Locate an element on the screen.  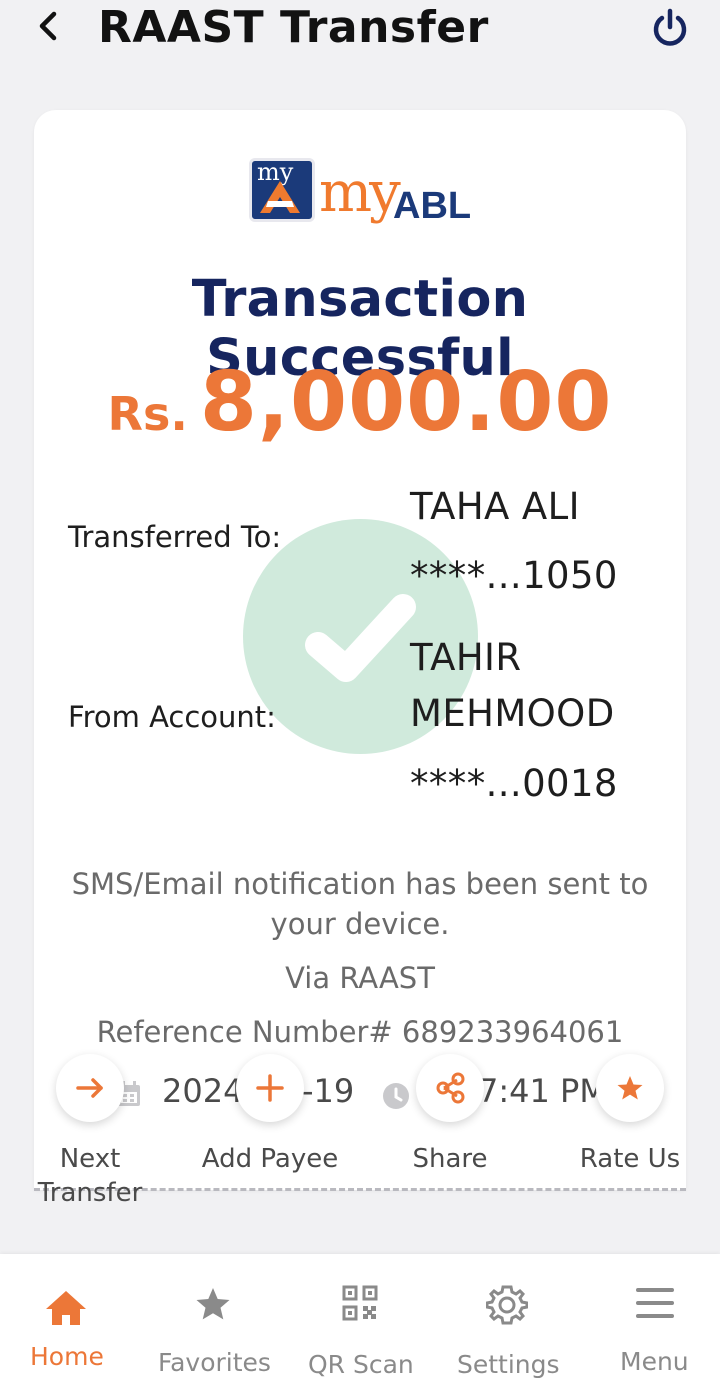
share-button is located at coordinates (450, 1088).